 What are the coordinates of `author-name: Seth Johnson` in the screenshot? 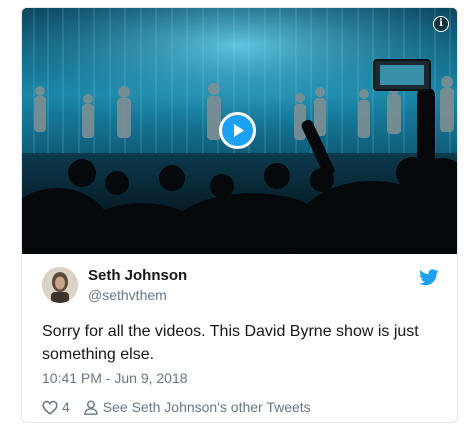 It's located at (137, 275).